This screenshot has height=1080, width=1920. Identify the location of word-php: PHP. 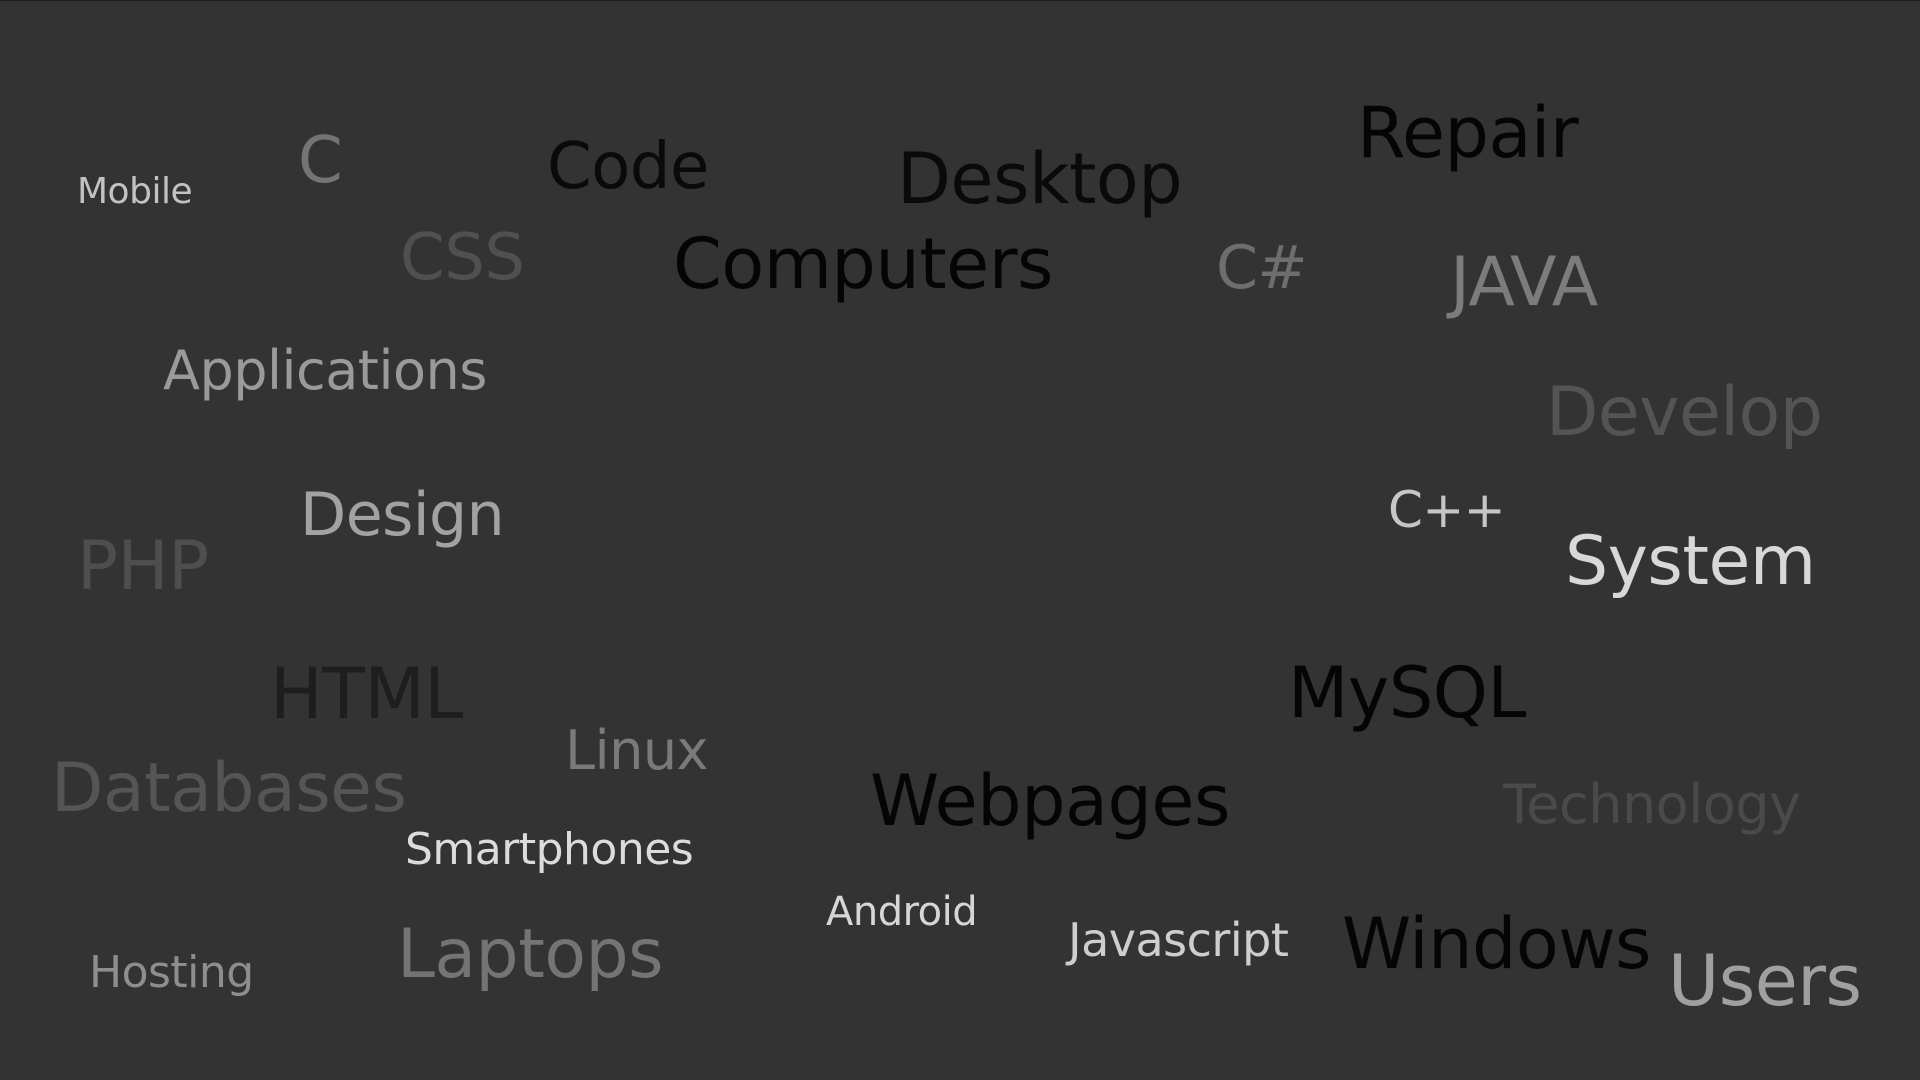
(143, 566).